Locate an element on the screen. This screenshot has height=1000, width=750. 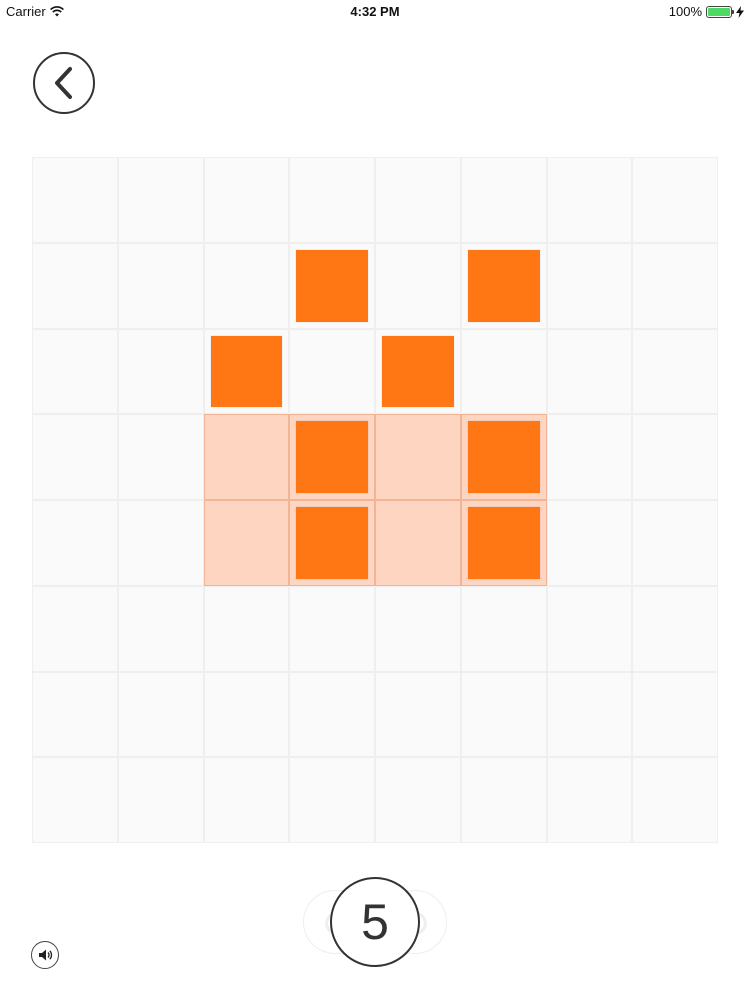
charging-bolt-icon is located at coordinates (740, 11).